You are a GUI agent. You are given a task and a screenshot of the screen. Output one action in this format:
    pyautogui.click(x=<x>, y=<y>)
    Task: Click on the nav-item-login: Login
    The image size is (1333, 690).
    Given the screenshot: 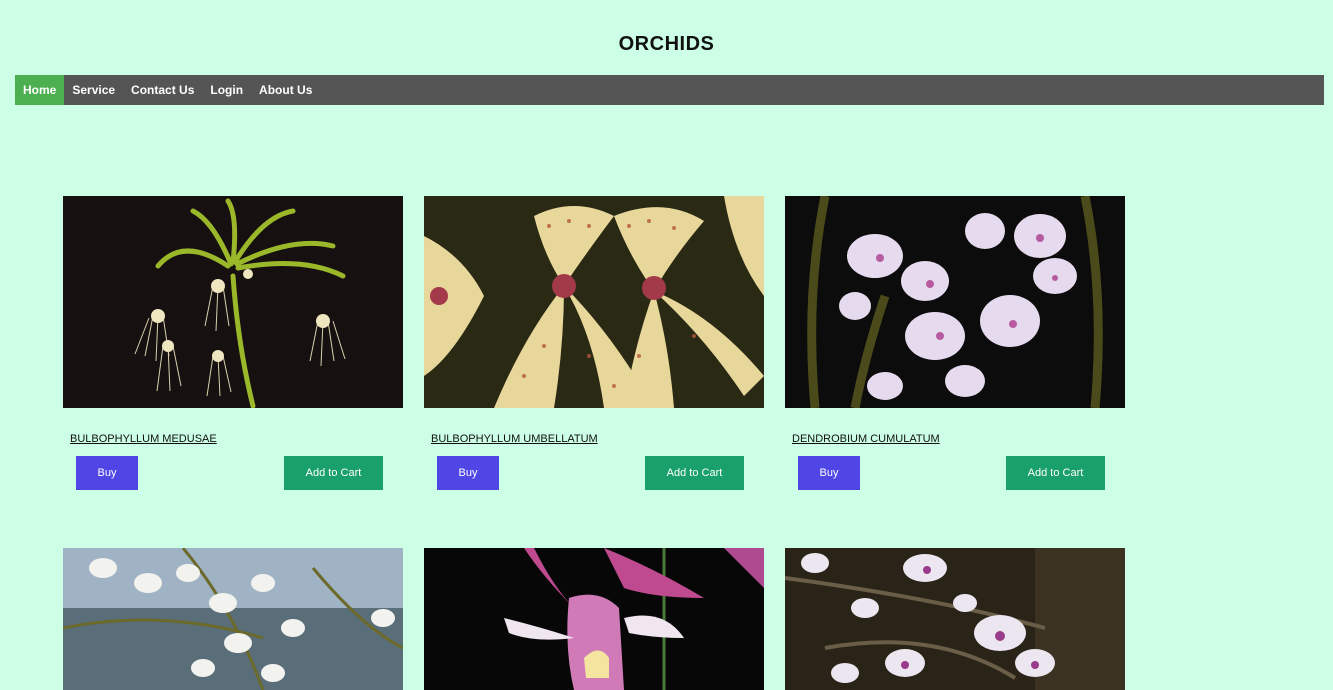 What is the action you would take?
    pyautogui.click(x=226, y=90)
    